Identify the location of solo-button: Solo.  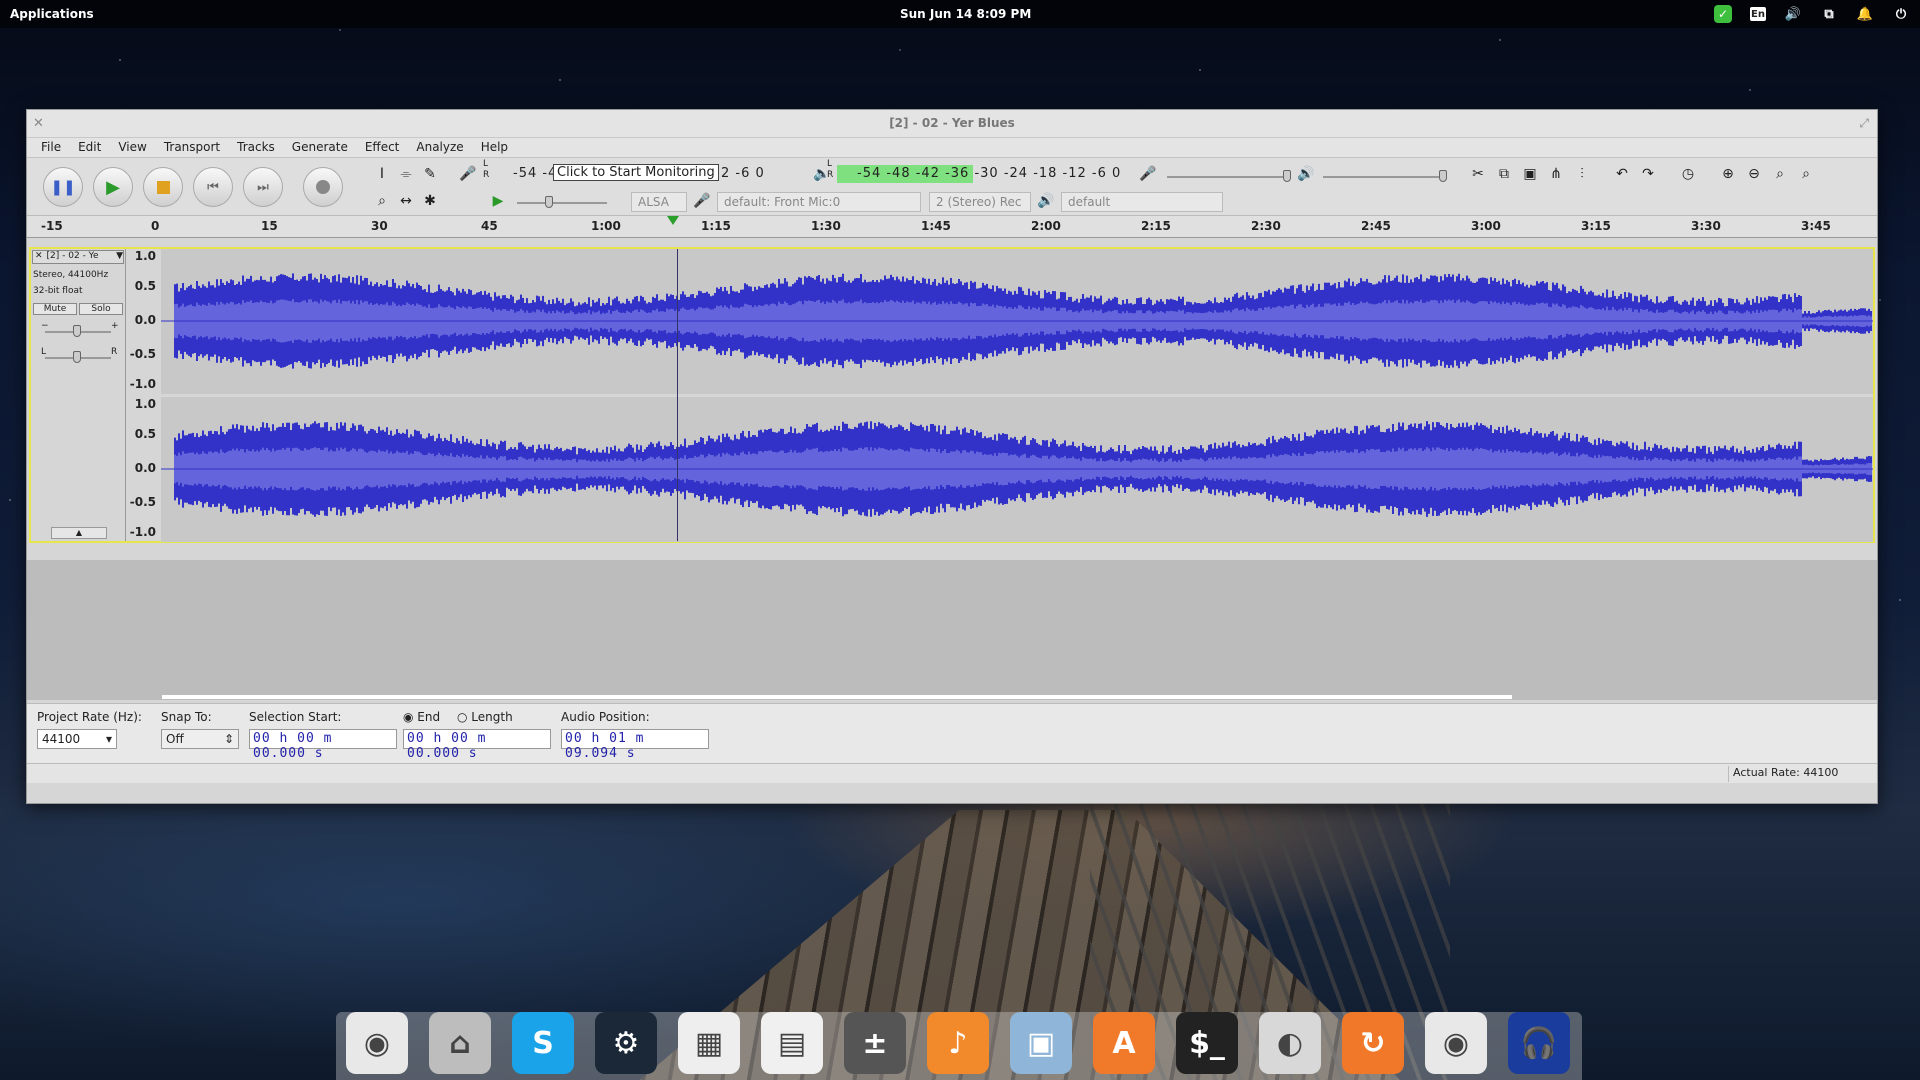
(101, 309).